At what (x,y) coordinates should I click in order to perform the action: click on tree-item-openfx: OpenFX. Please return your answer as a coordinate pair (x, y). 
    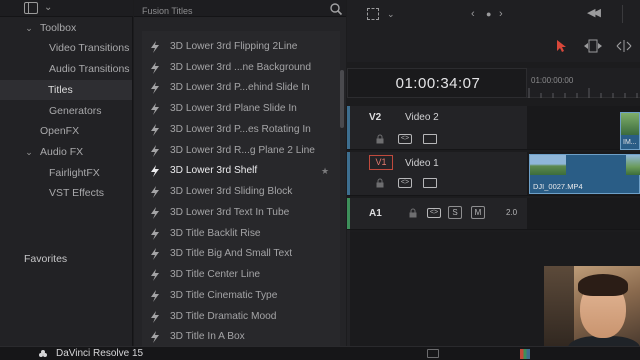
    Looking at the image, I should click on (59, 131).